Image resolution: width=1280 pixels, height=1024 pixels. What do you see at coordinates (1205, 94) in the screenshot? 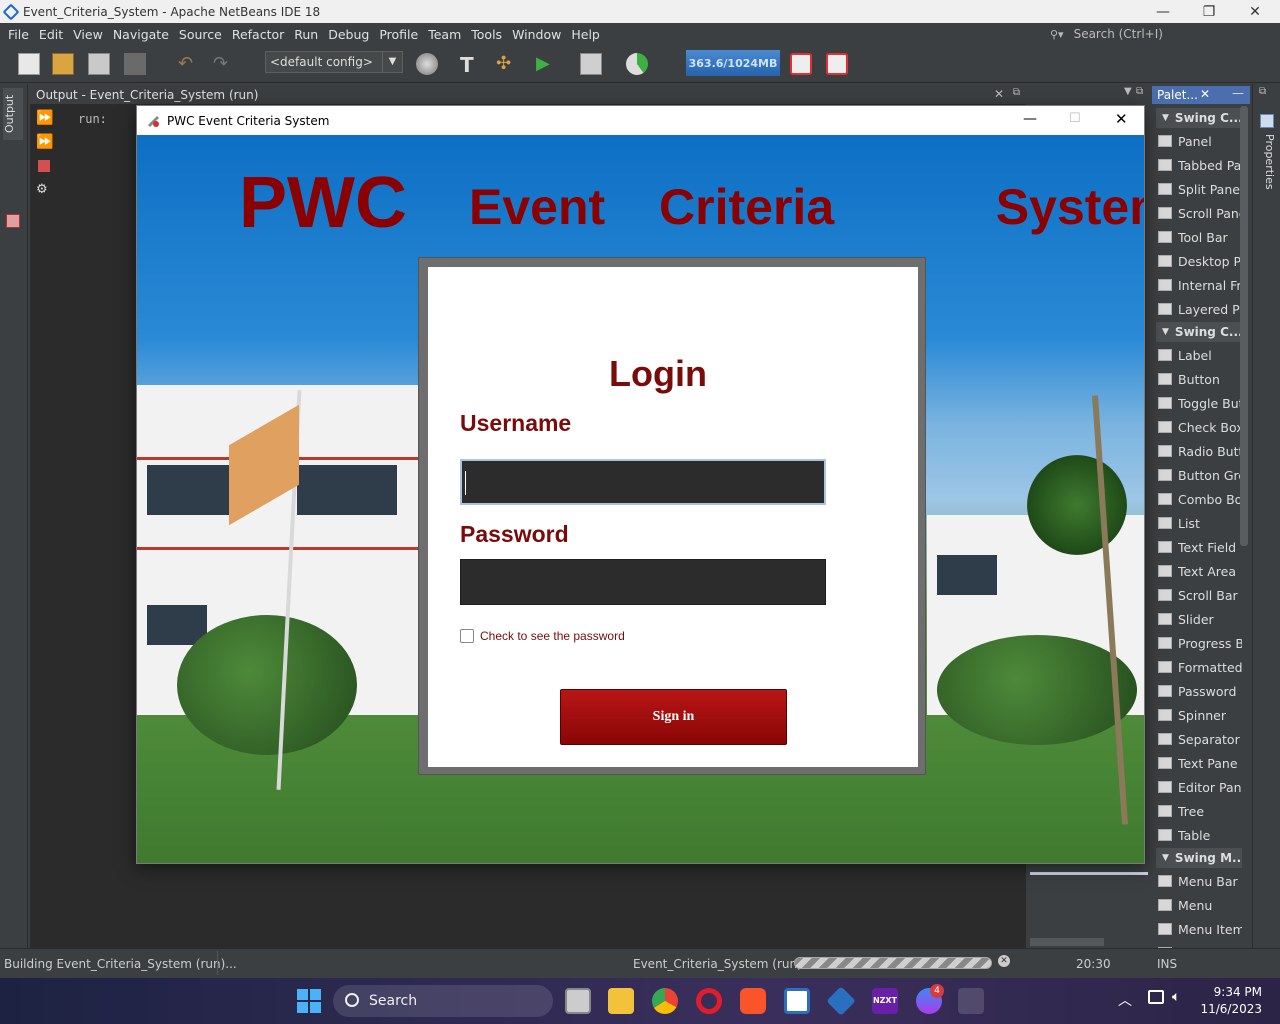
I see `close-palette-icon: ✕` at bounding box center [1205, 94].